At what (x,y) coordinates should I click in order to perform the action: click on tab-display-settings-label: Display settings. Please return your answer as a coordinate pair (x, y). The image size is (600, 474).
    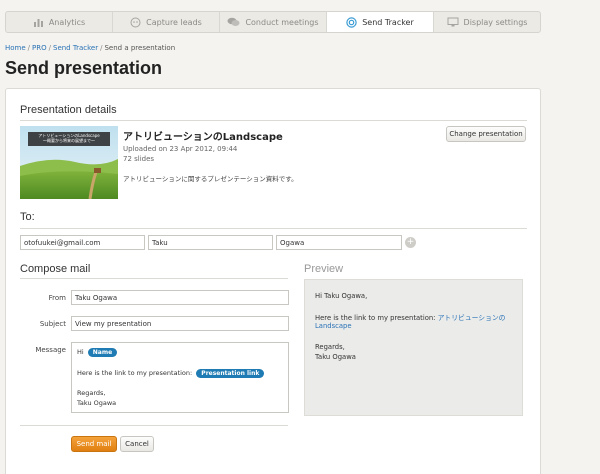
    Looking at the image, I should click on (495, 22).